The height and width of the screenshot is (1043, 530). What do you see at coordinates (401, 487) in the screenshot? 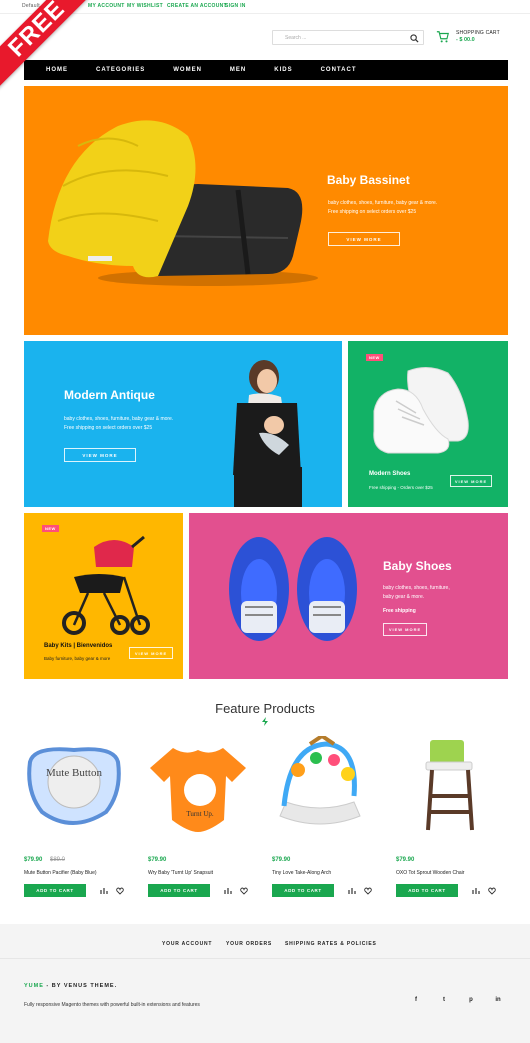
I see `modern-shoes-subtitle: Free shipping - Orders over $25` at bounding box center [401, 487].